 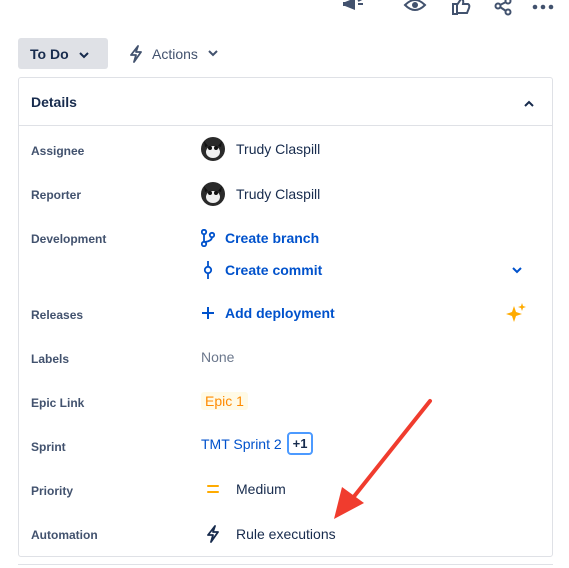 What do you see at coordinates (57, 315) in the screenshot?
I see `field-label: Releases` at bounding box center [57, 315].